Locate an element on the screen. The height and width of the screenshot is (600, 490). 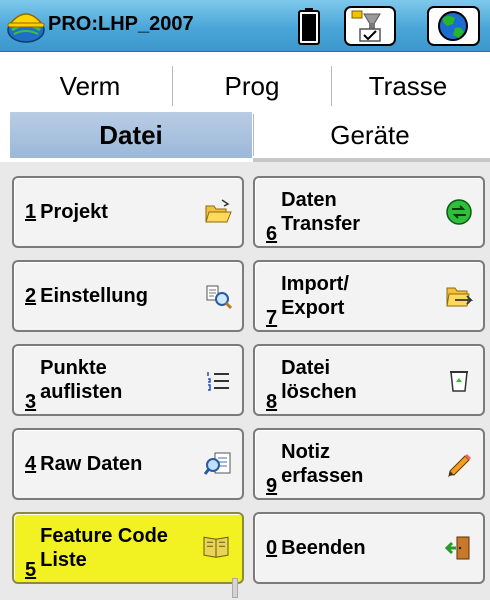
gps-button is located at coordinates (370, 26).